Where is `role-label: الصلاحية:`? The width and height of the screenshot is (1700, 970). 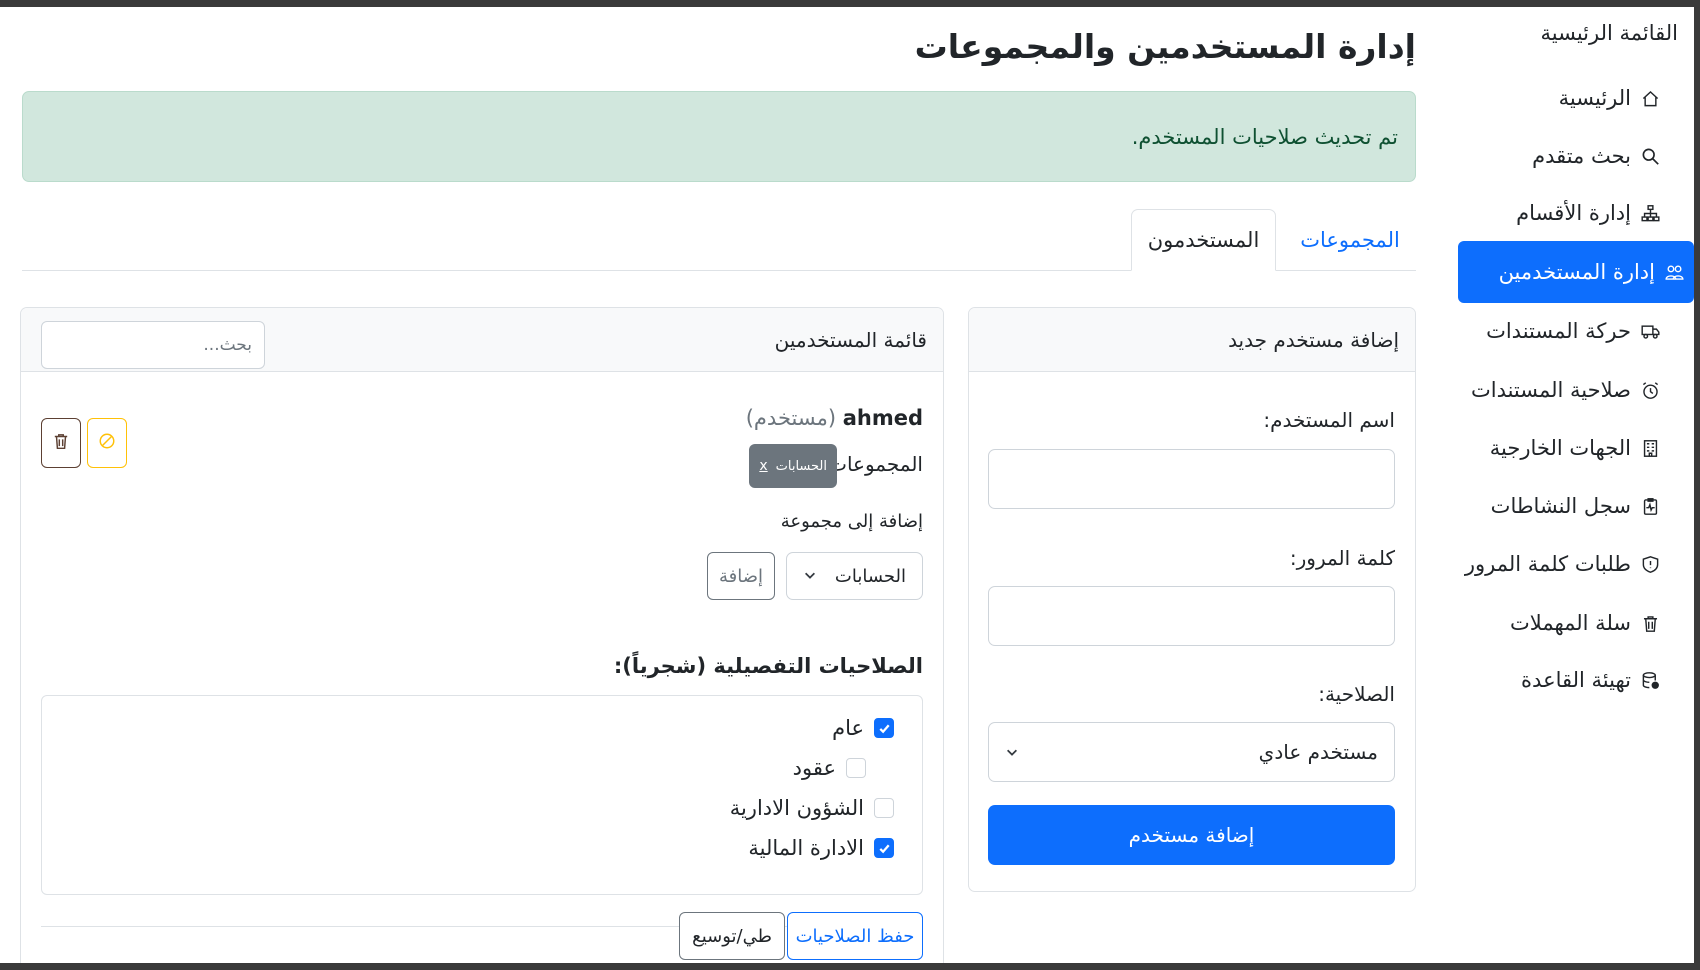 role-label: الصلاحية: is located at coordinates (1356, 694).